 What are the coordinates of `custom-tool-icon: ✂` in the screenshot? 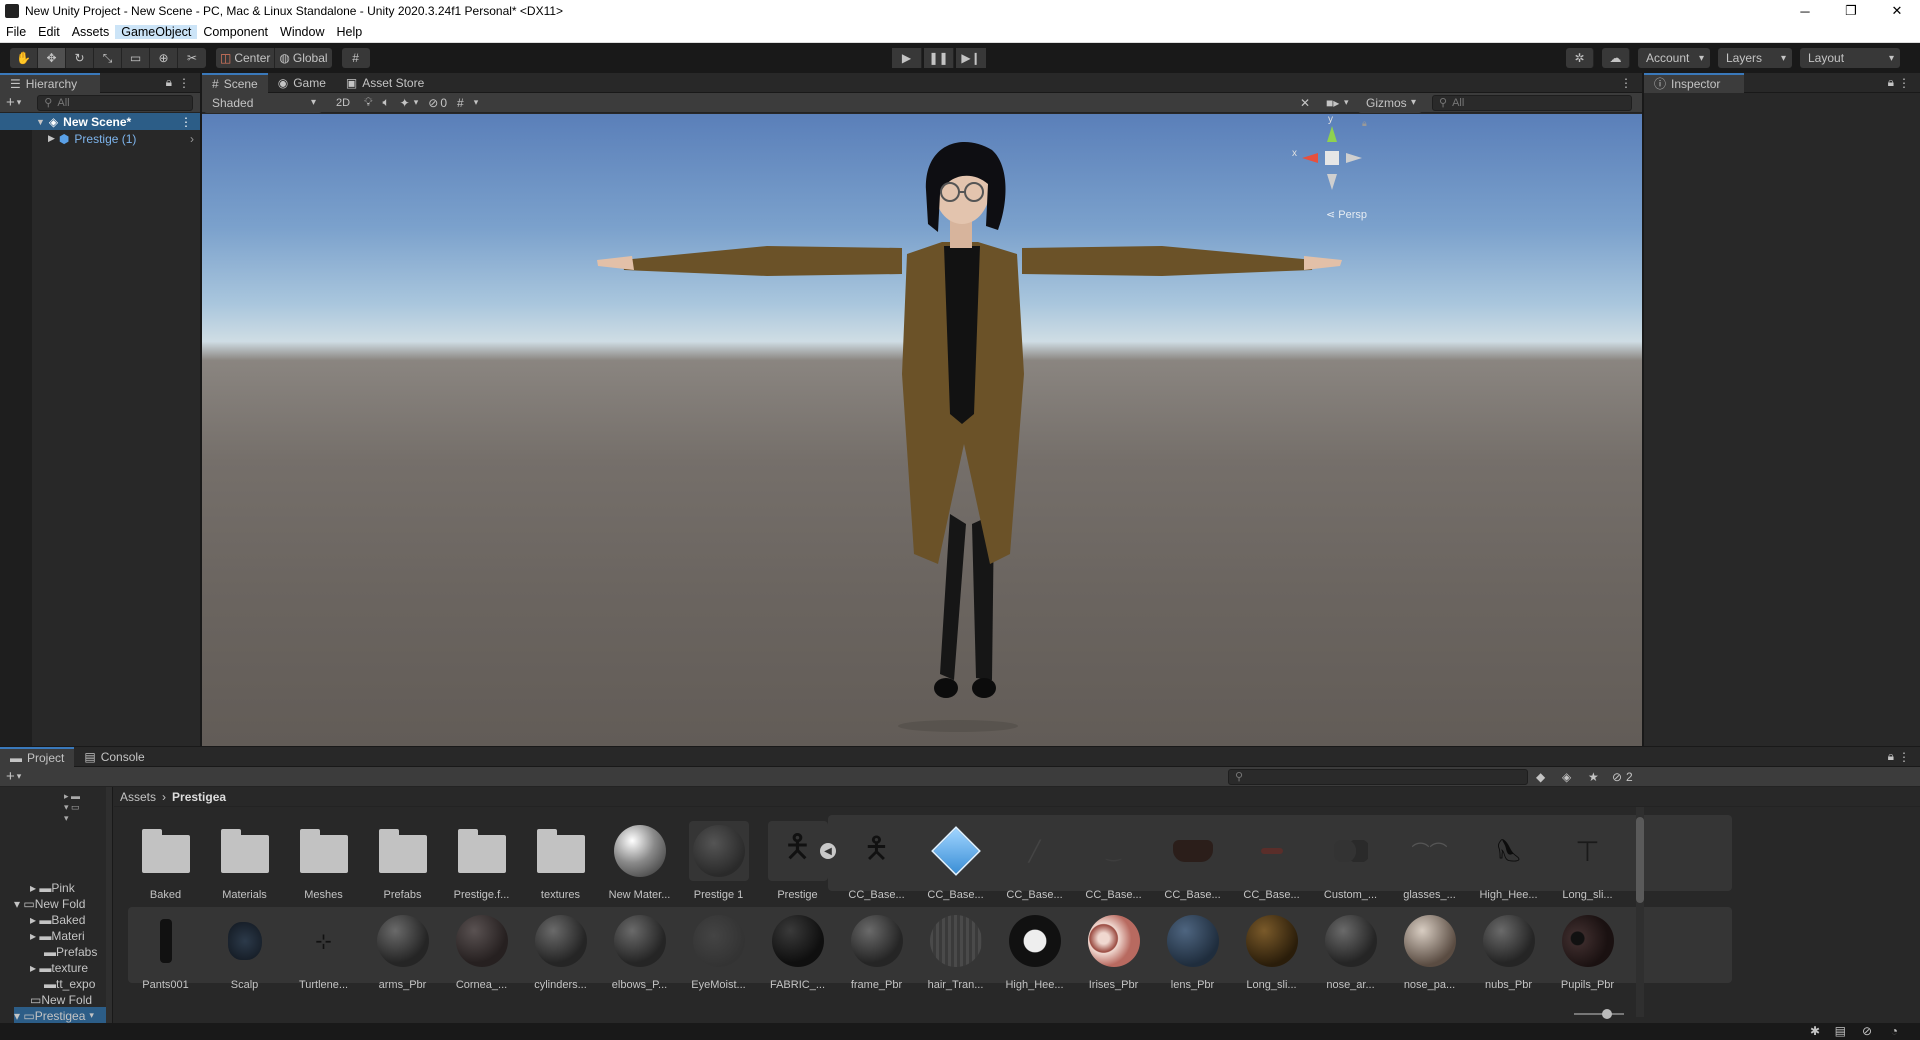 It's located at (192, 58).